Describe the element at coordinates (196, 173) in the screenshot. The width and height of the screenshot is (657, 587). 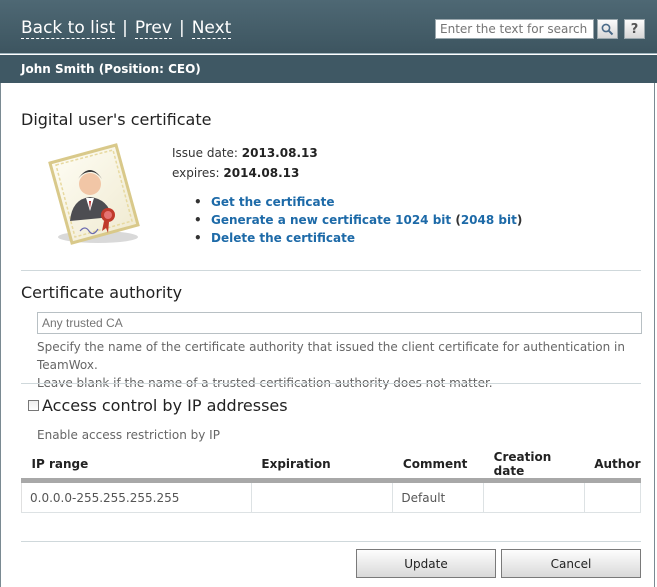
I see `expires-label: expires:` at that location.